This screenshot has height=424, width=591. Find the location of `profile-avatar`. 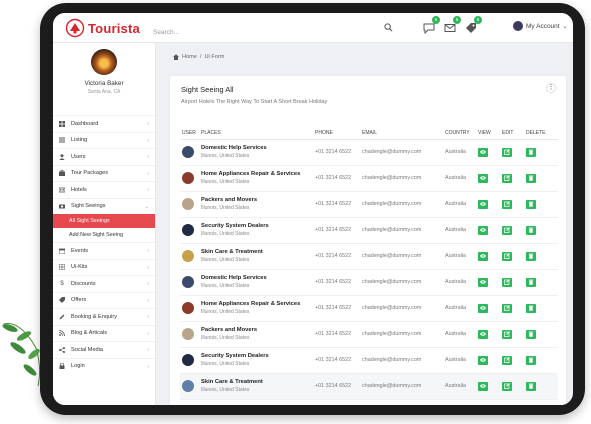

profile-avatar is located at coordinates (104, 62).